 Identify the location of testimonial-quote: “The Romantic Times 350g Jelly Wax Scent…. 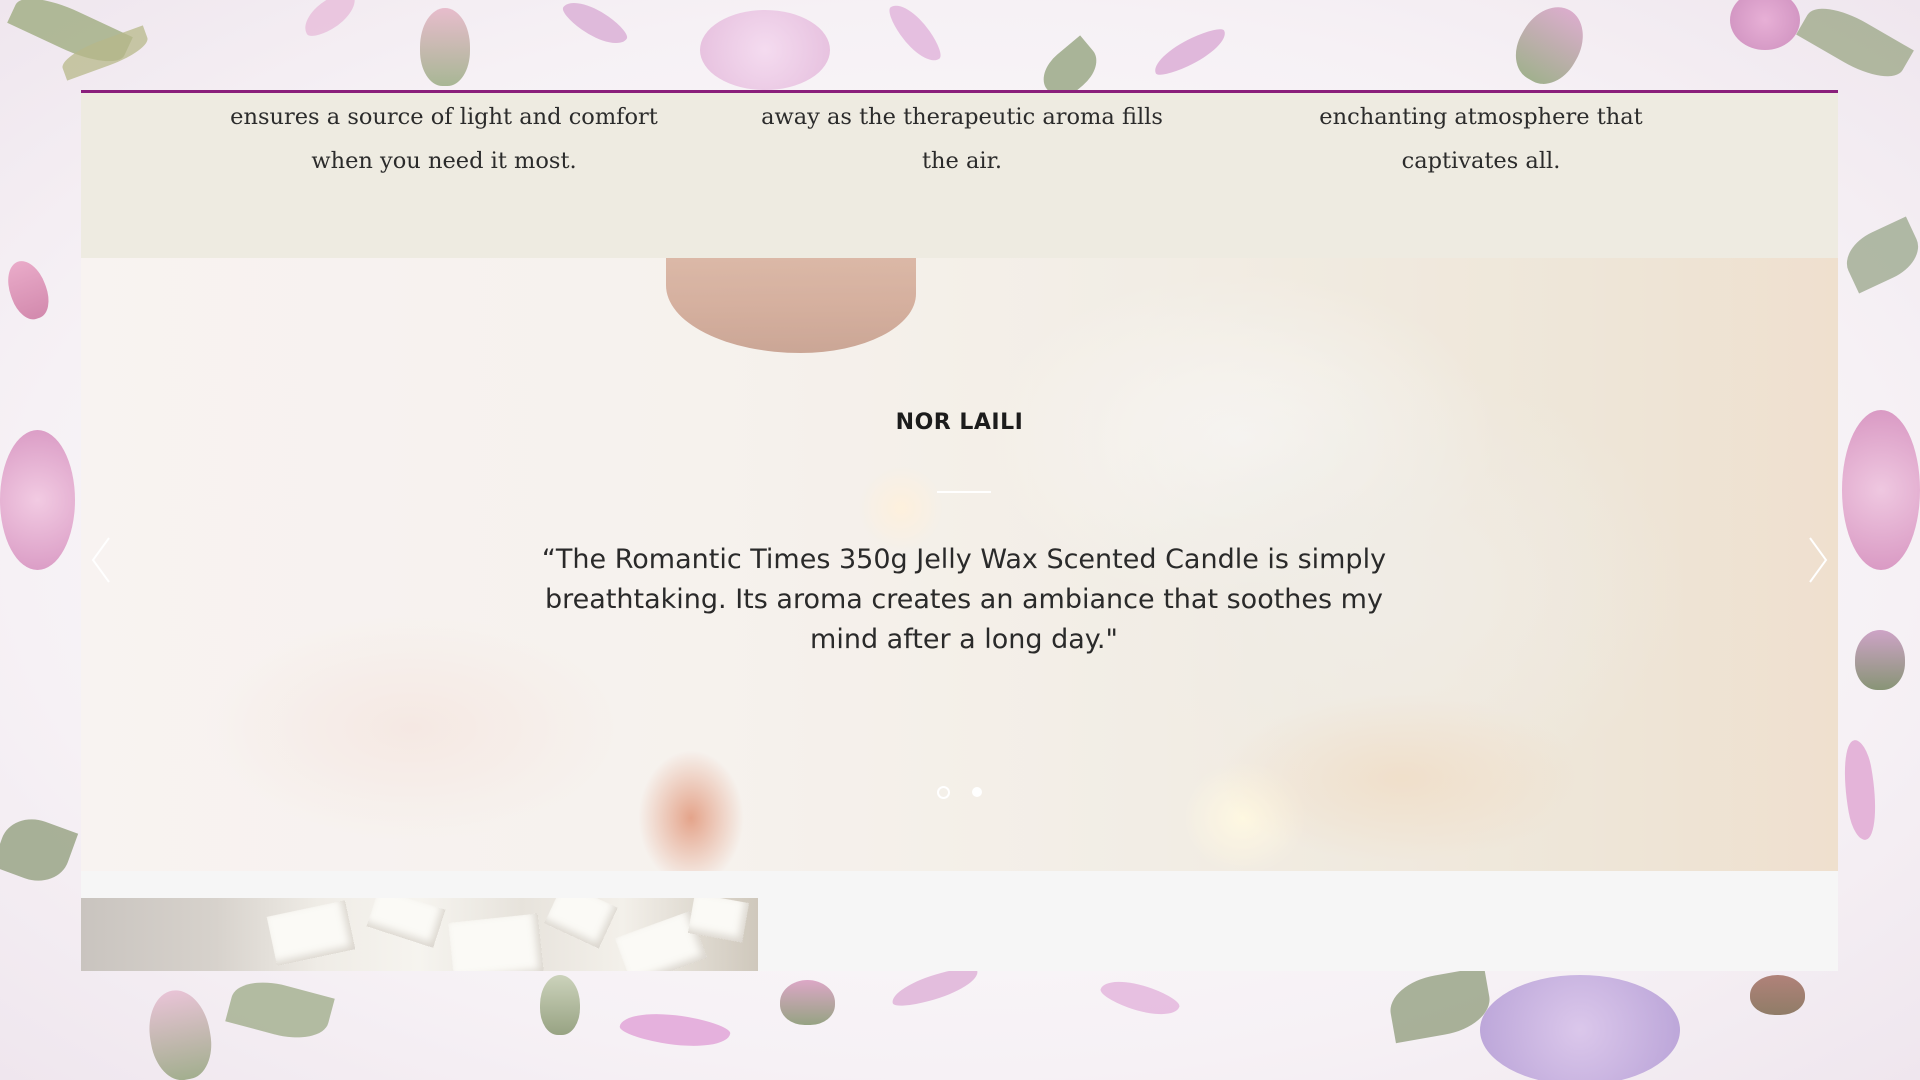
(964, 599).